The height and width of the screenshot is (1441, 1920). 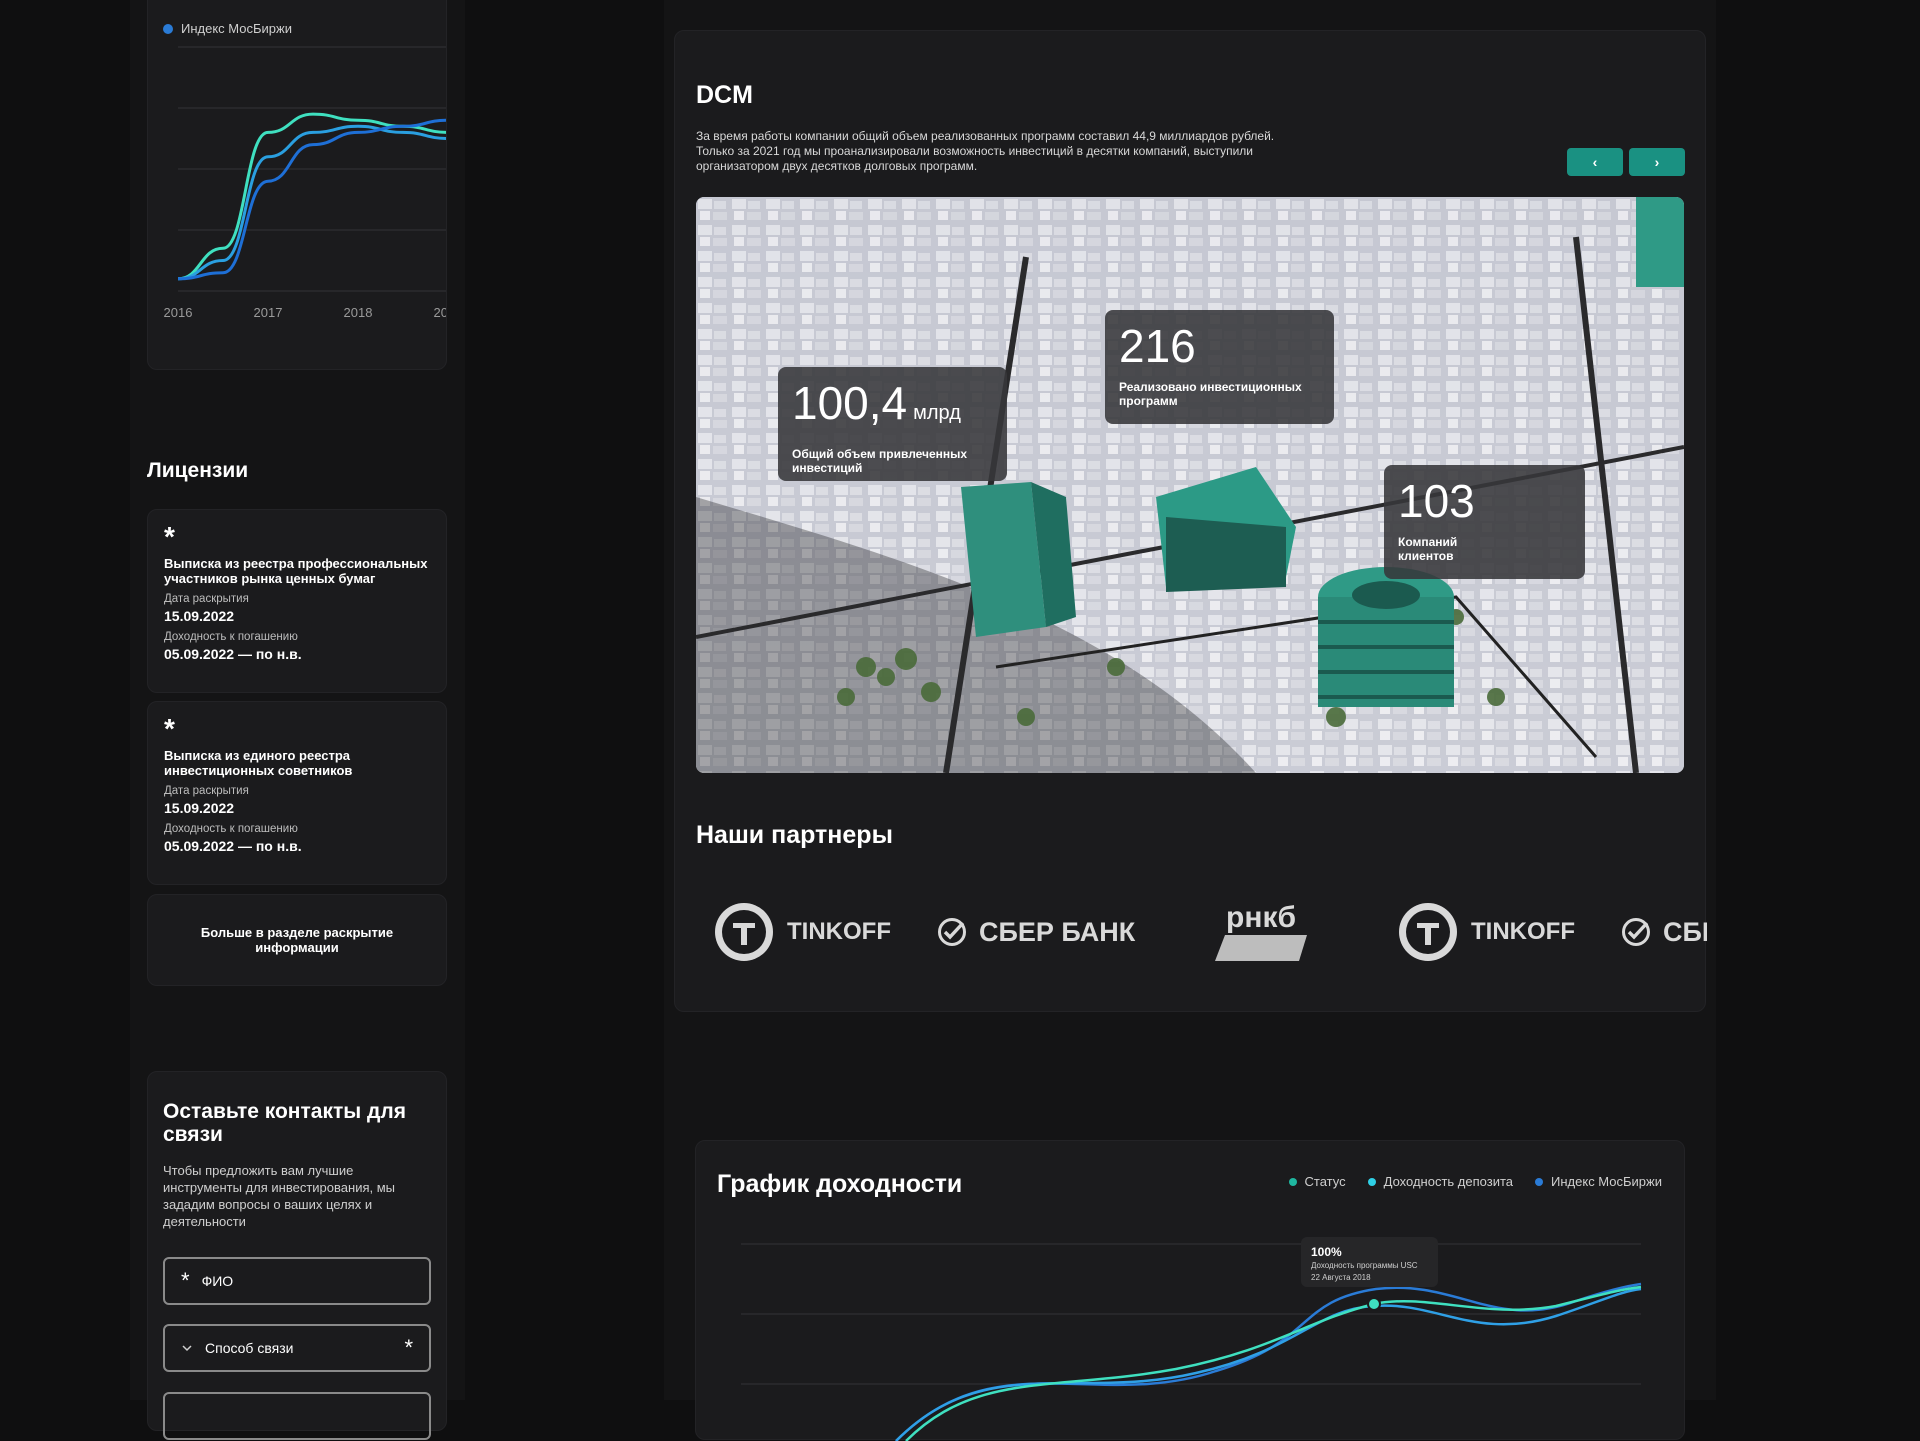 I want to click on chevron-left-icon: ‹, so click(x=1595, y=162).